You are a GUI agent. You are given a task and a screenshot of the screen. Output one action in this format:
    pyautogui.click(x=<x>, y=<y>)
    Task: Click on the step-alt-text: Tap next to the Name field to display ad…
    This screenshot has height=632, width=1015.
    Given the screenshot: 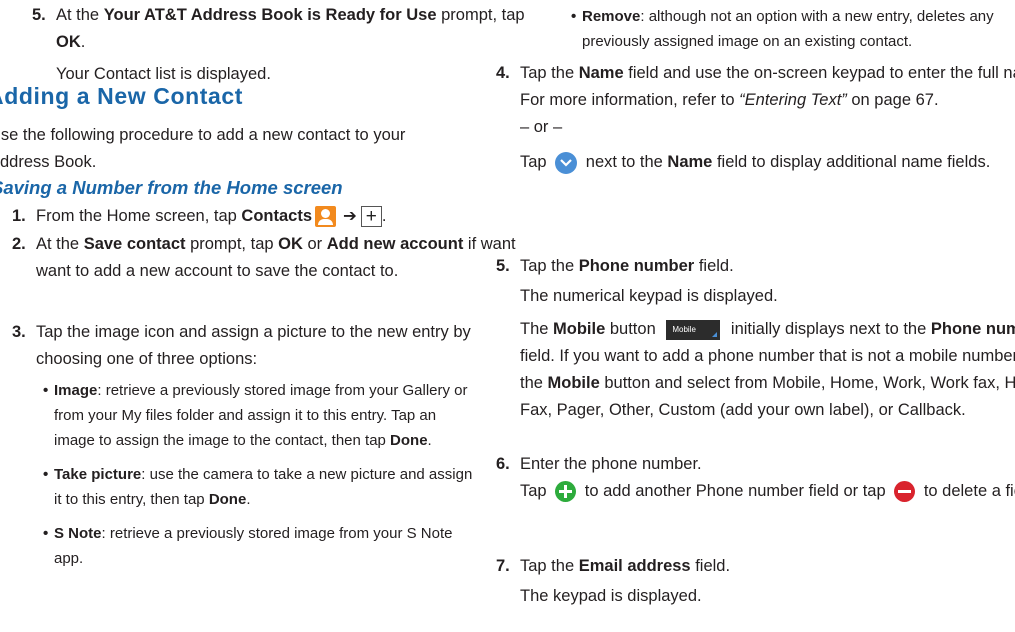 What is the action you would take?
    pyautogui.click(x=767, y=162)
    